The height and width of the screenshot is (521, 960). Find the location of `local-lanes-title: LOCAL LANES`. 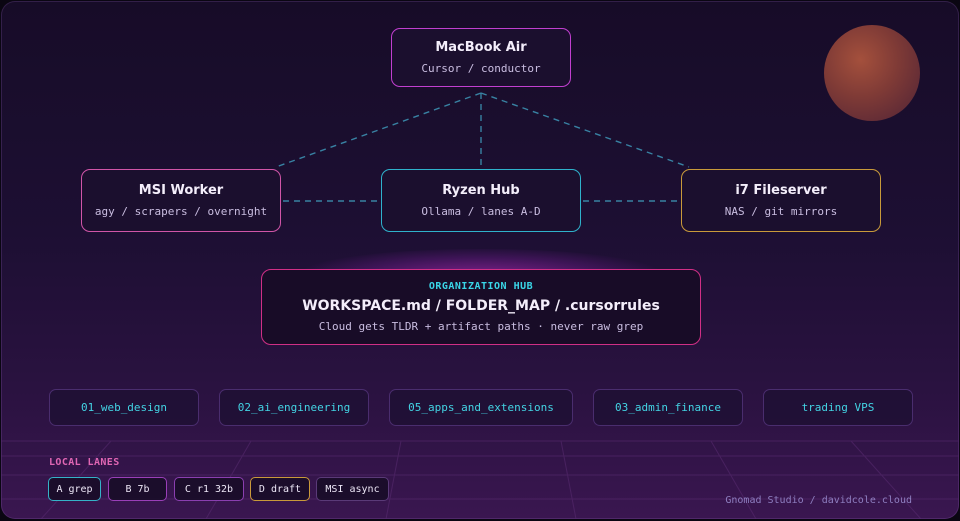

local-lanes-title: LOCAL LANES is located at coordinates (84, 462).